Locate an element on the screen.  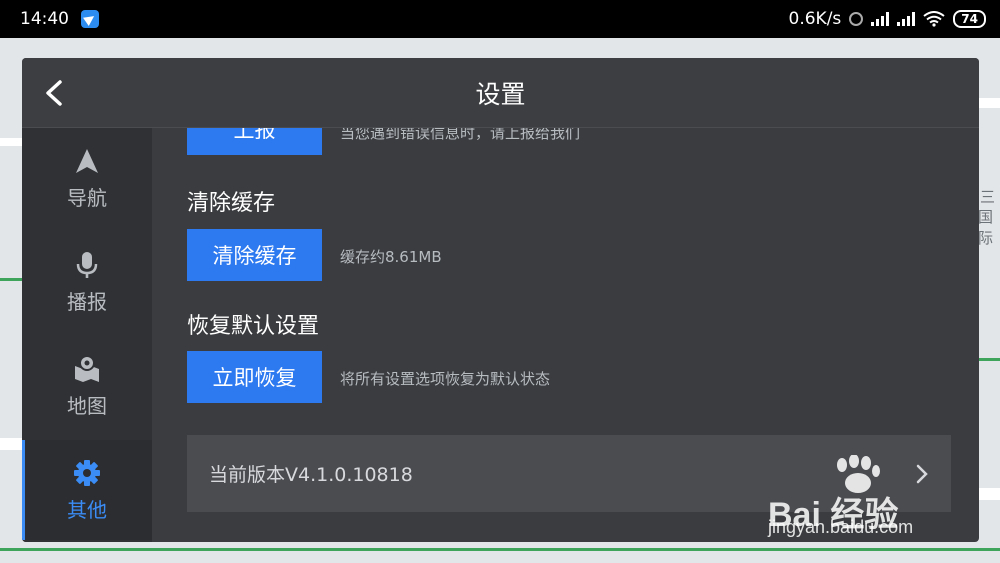
report-description: 当您遇到错误信息时，请上报给我们 is located at coordinates (460, 135).